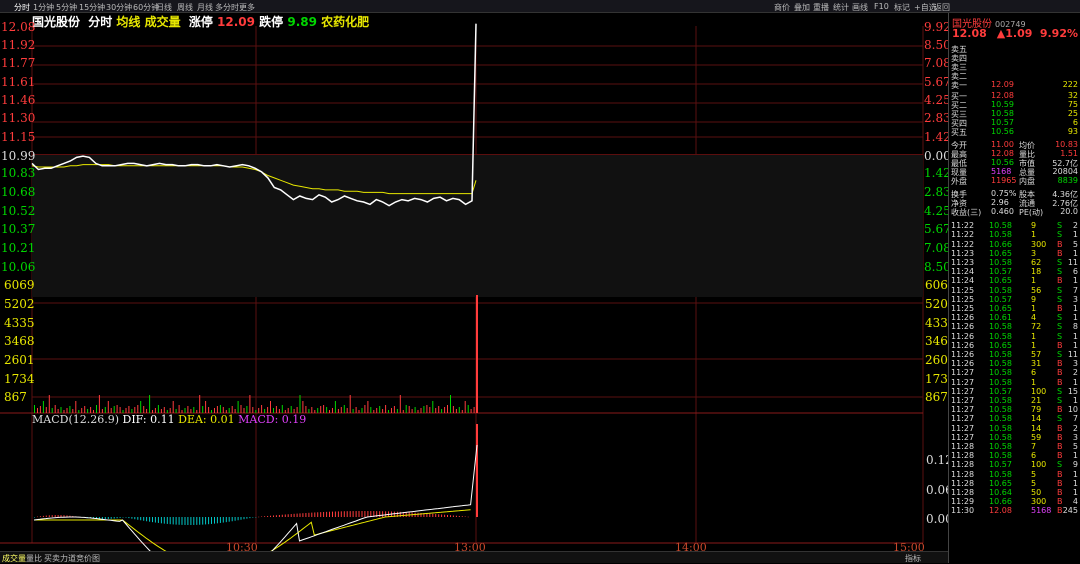 This screenshot has height=564, width=1080. I want to click on trade-count: 7, so click(1075, 290).